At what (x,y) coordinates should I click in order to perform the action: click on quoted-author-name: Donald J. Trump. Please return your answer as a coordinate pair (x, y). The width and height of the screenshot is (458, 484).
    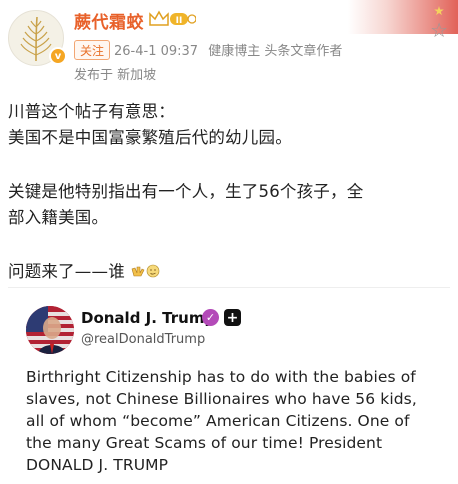
    Looking at the image, I should click on (148, 318).